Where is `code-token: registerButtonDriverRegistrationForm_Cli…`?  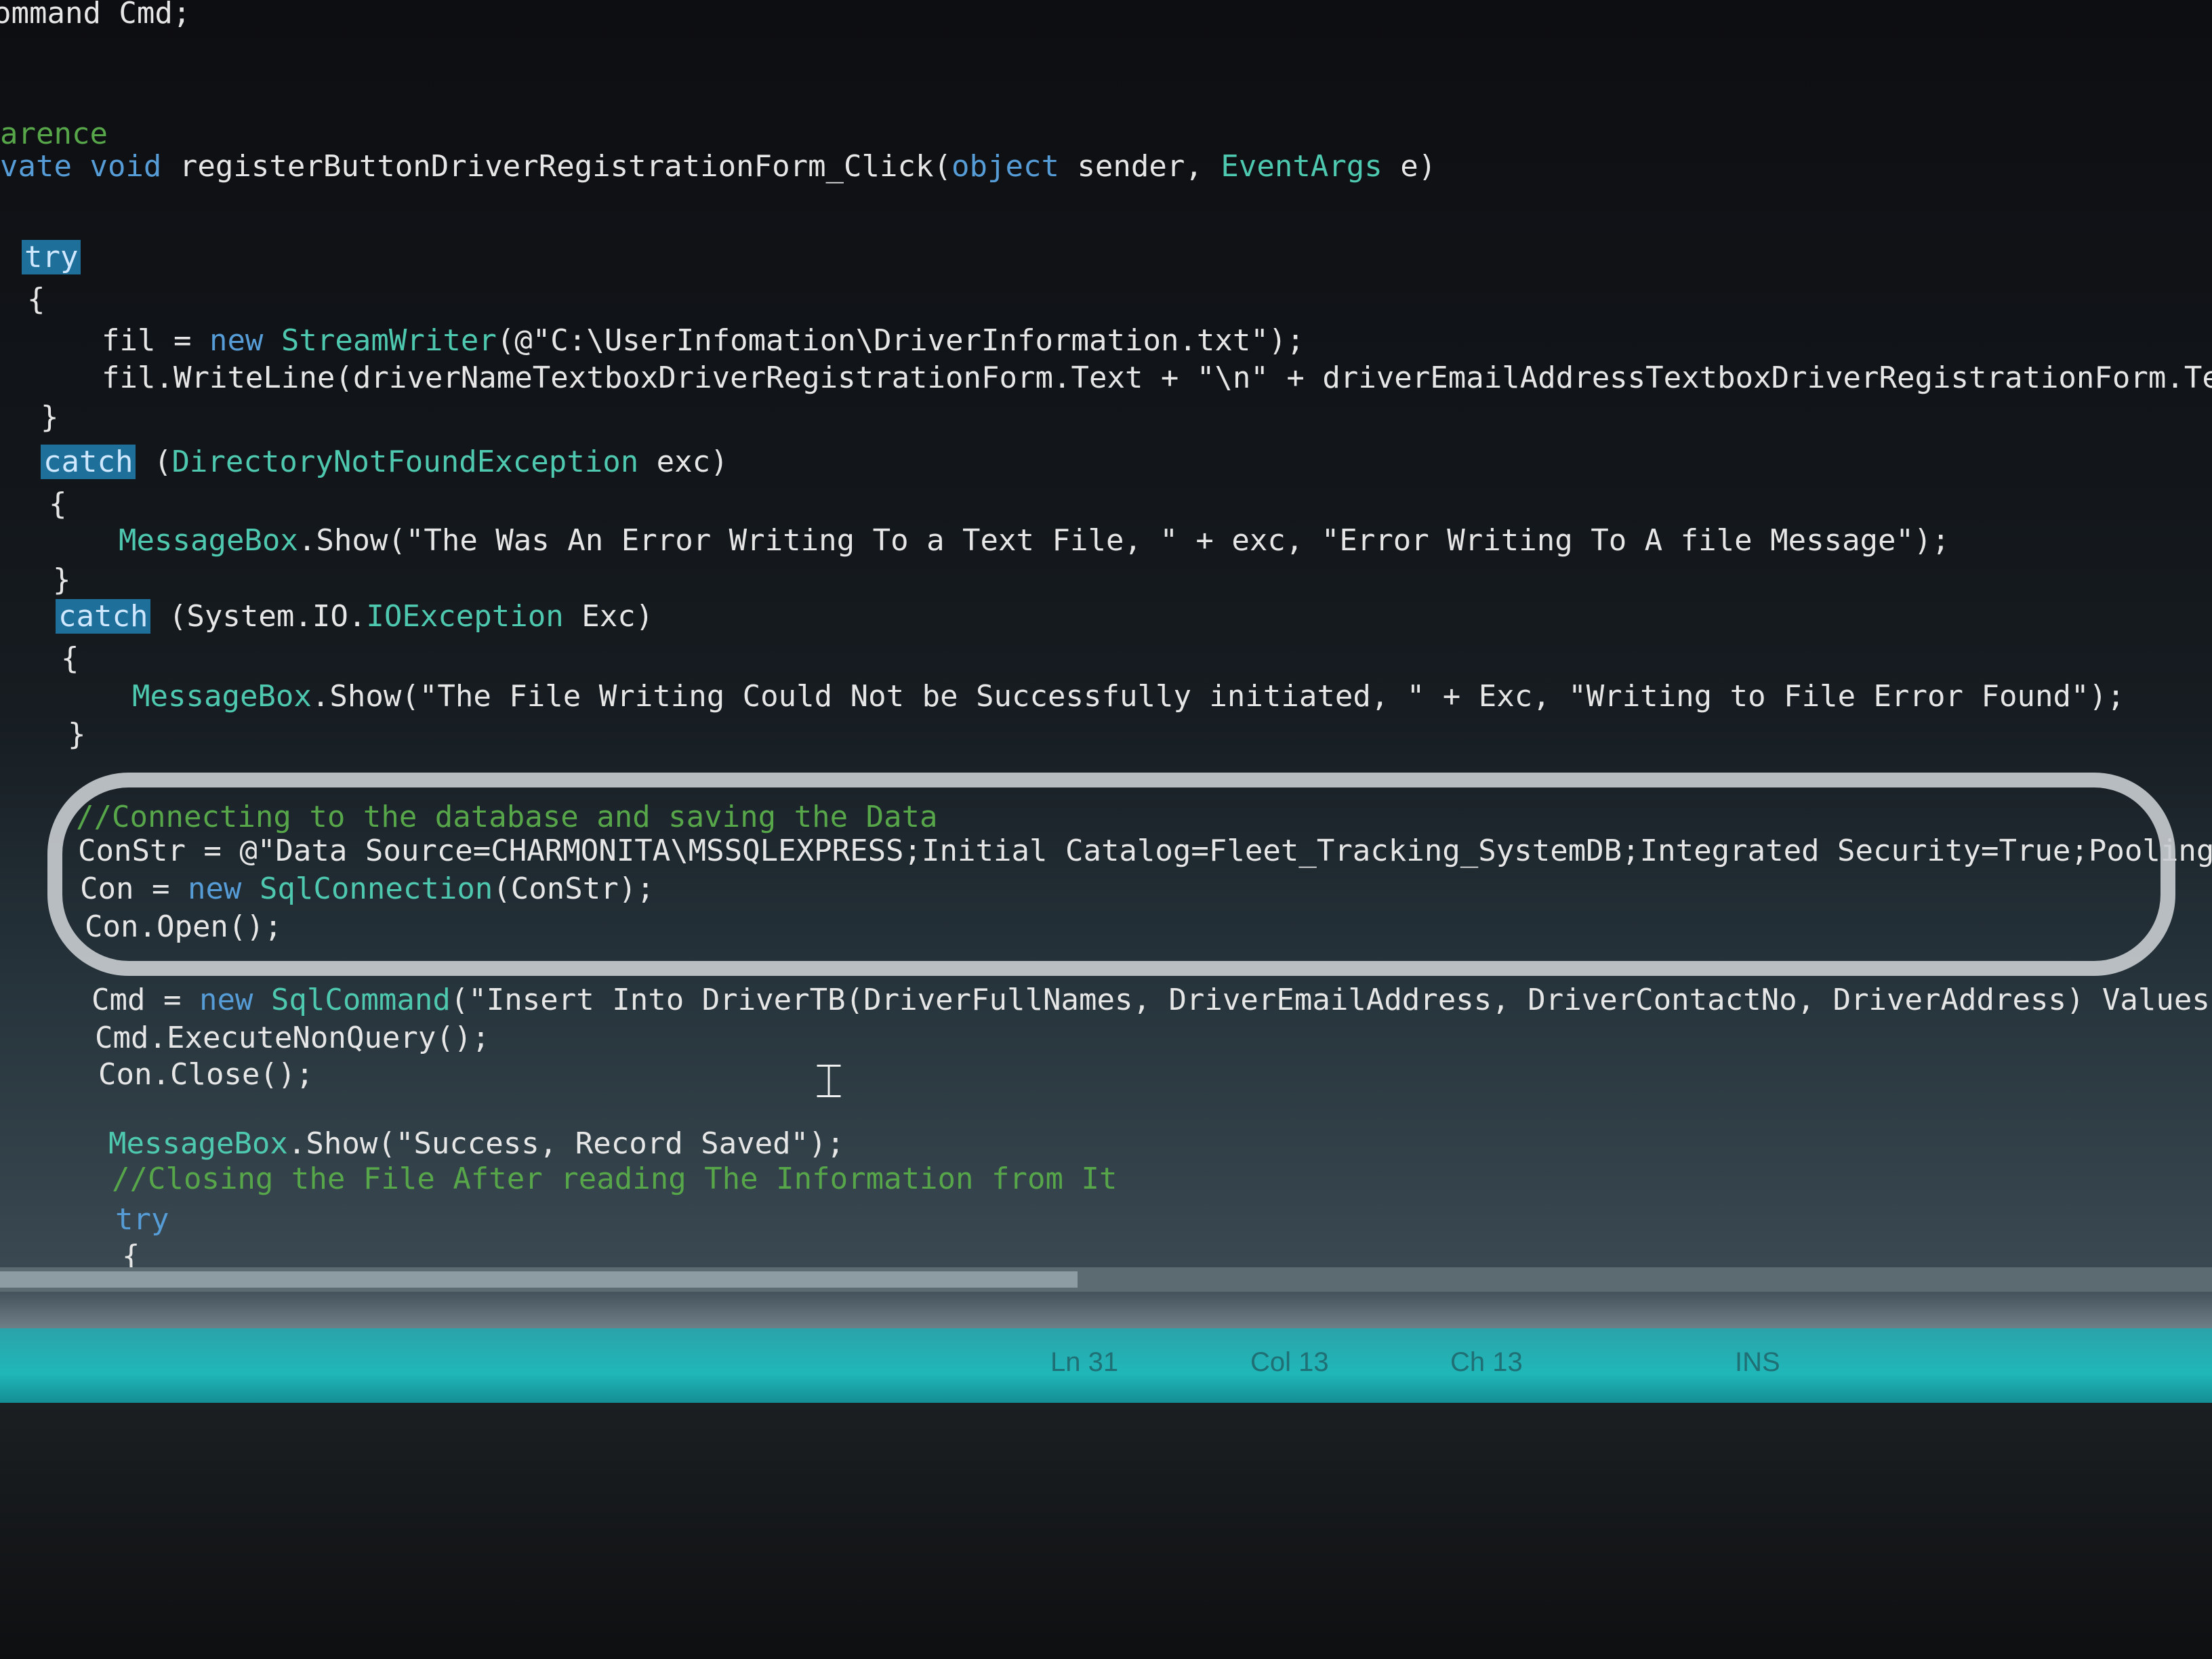
code-token: registerButtonDriverRegistrationForm_Cli… is located at coordinates (565, 166).